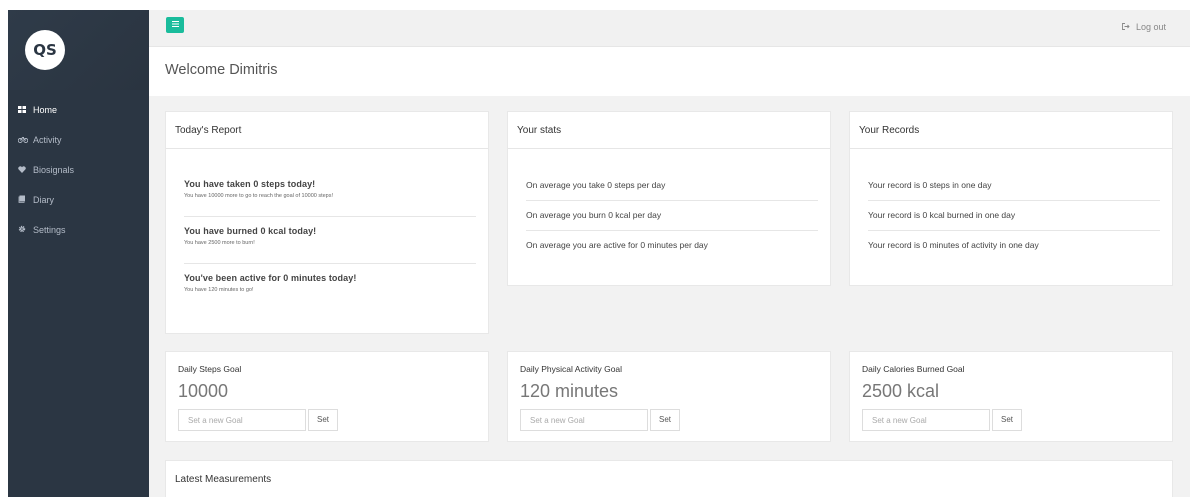  Describe the element at coordinates (1150, 27) in the screenshot. I see `logout-label: Log out` at that location.